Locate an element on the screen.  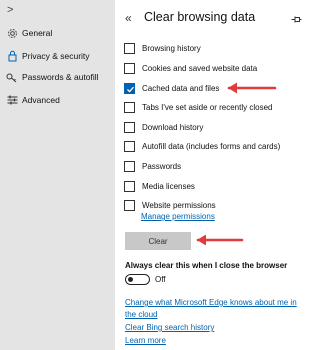
checkbox-label: Download history is located at coordinates (173, 127).